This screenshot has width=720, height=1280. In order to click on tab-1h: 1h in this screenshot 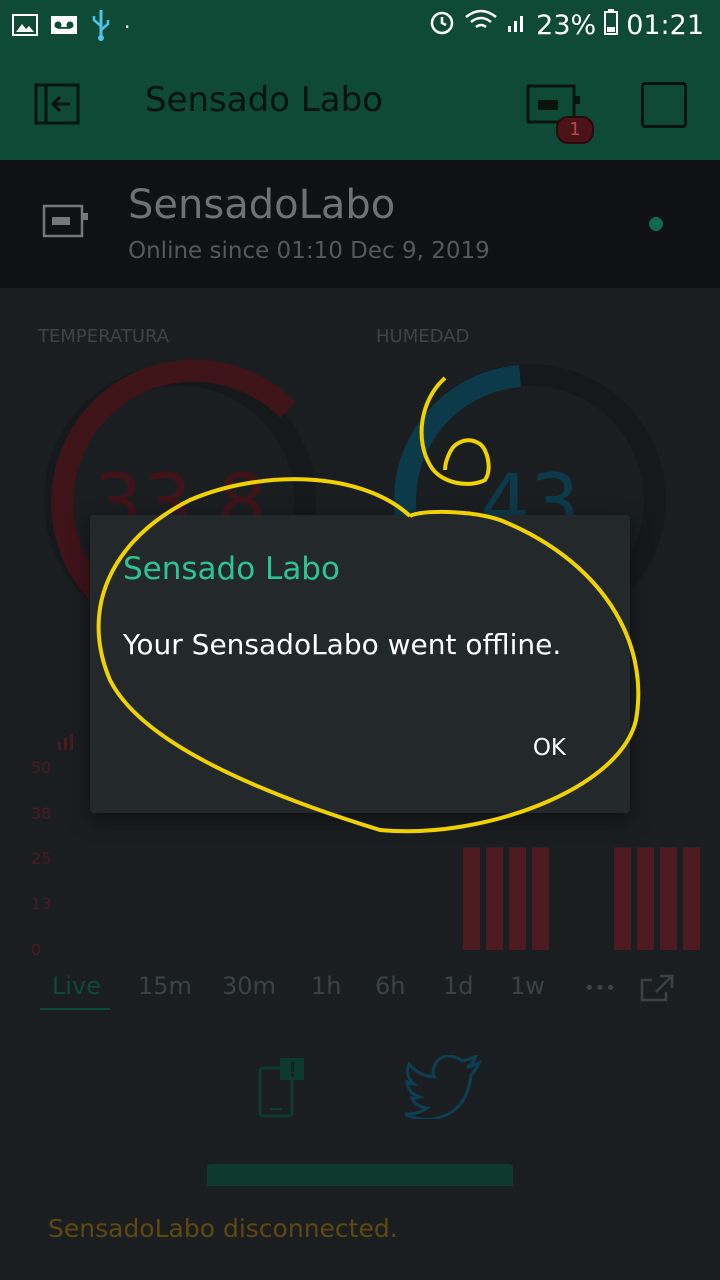, I will do `click(326, 986)`.